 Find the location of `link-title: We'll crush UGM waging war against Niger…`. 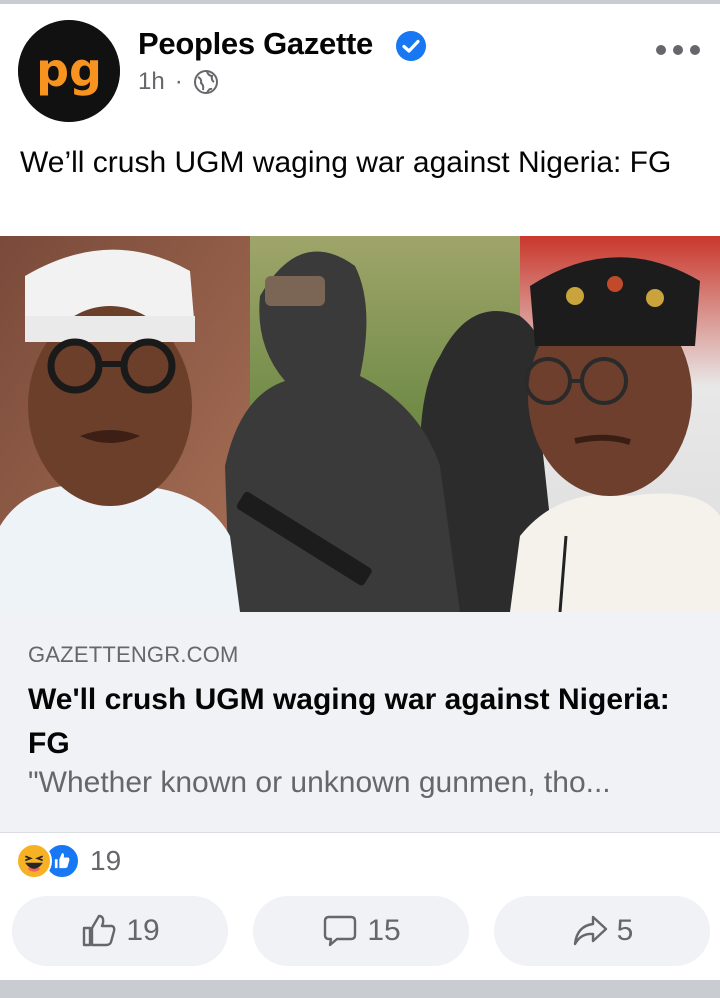

link-title: We'll crush UGM waging war against Niger… is located at coordinates (349, 721).